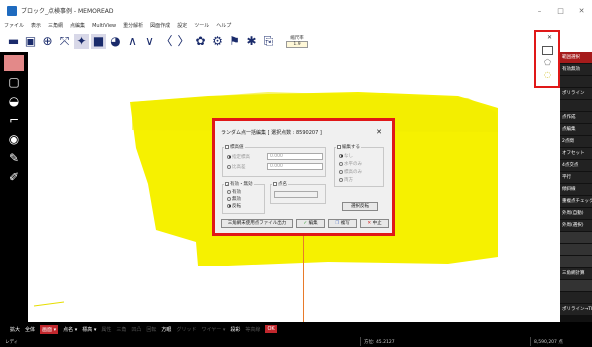 The height and width of the screenshot is (347, 592). I want to click on menu-tools: ツール, so click(201, 25).